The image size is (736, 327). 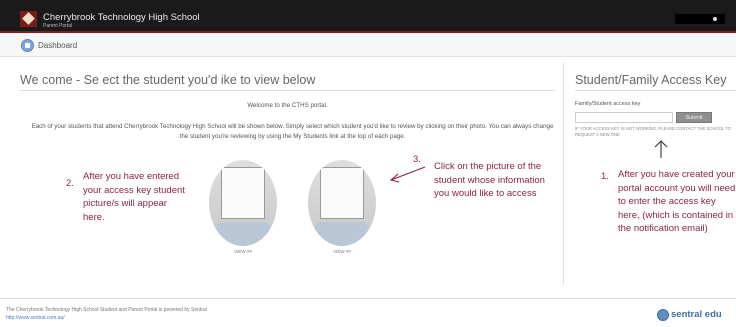 I want to click on arrow-to-access-key-icon, so click(x=661, y=149).